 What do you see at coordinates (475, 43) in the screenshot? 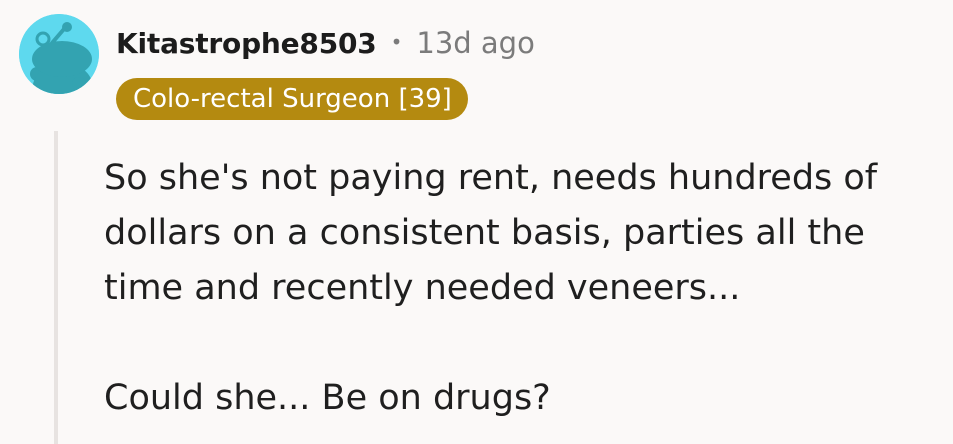
I see `timestamp-link: 13d ago` at bounding box center [475, 43].